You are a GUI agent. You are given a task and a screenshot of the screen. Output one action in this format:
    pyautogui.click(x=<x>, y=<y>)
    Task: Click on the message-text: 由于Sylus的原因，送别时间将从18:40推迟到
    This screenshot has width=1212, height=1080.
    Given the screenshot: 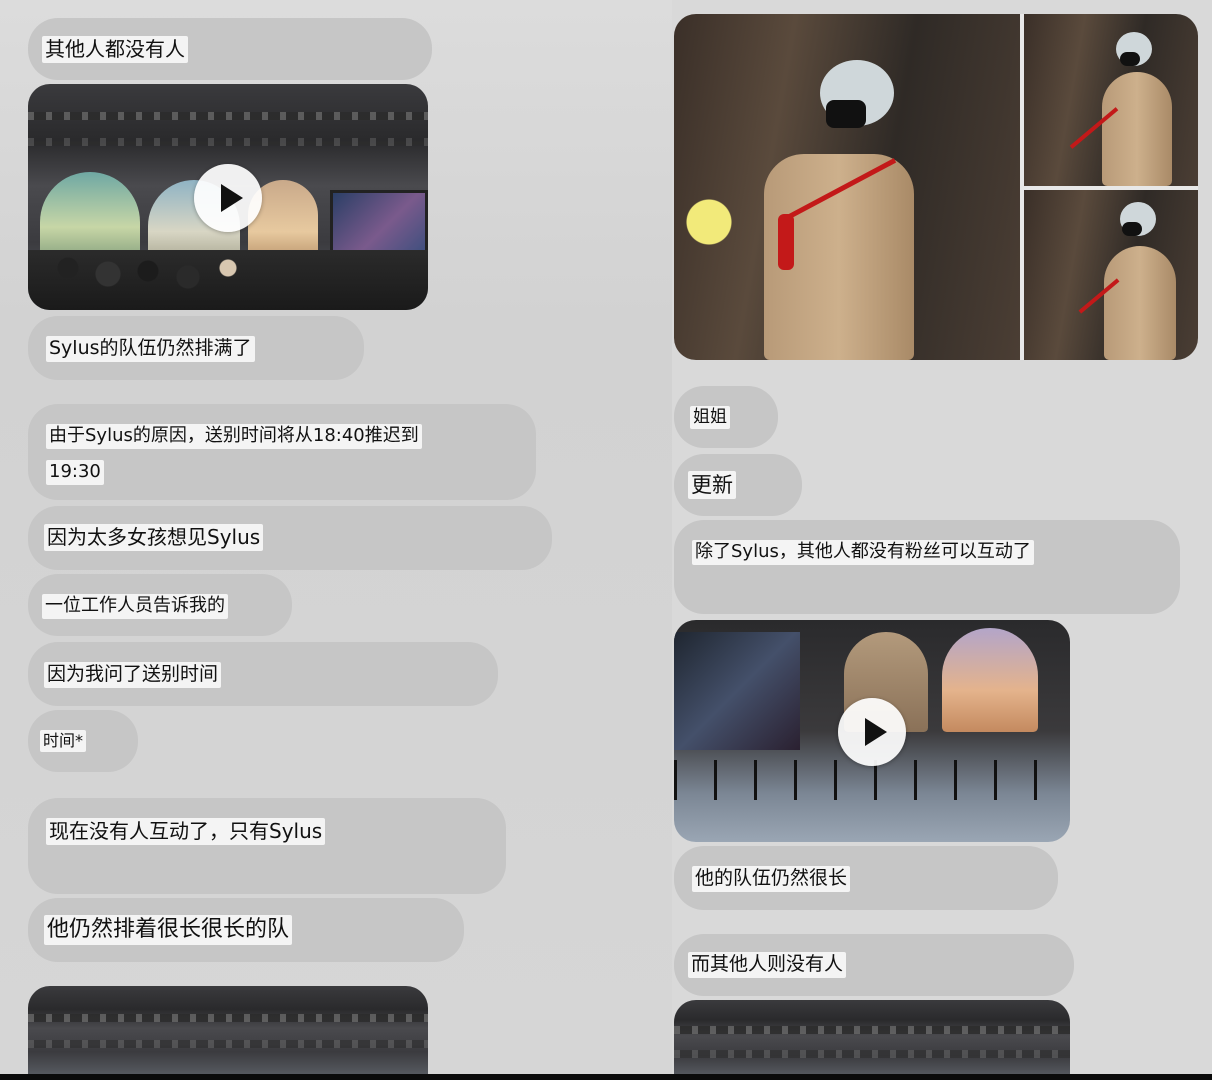 What is the action you would take?
    pyautogui.click(x=234, y=436)
    